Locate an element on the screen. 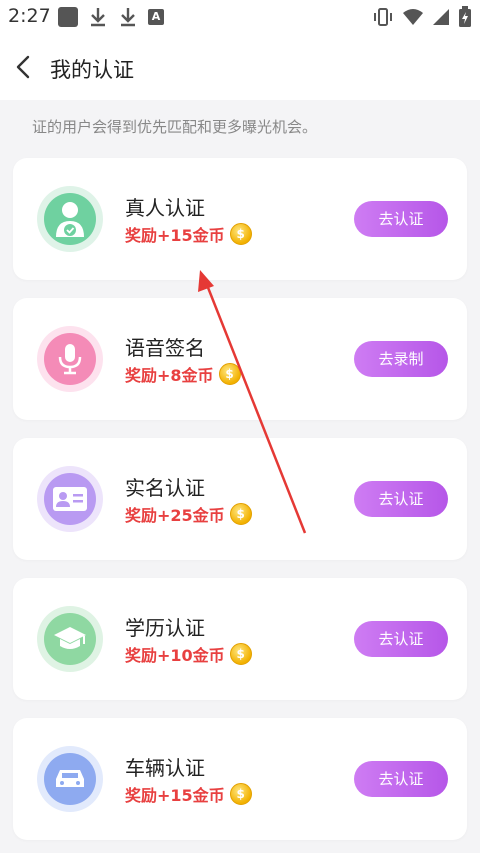  card-real-person: 真人认证 奖励+15金币 $ 去认证 is located at coordinates (240, 219).